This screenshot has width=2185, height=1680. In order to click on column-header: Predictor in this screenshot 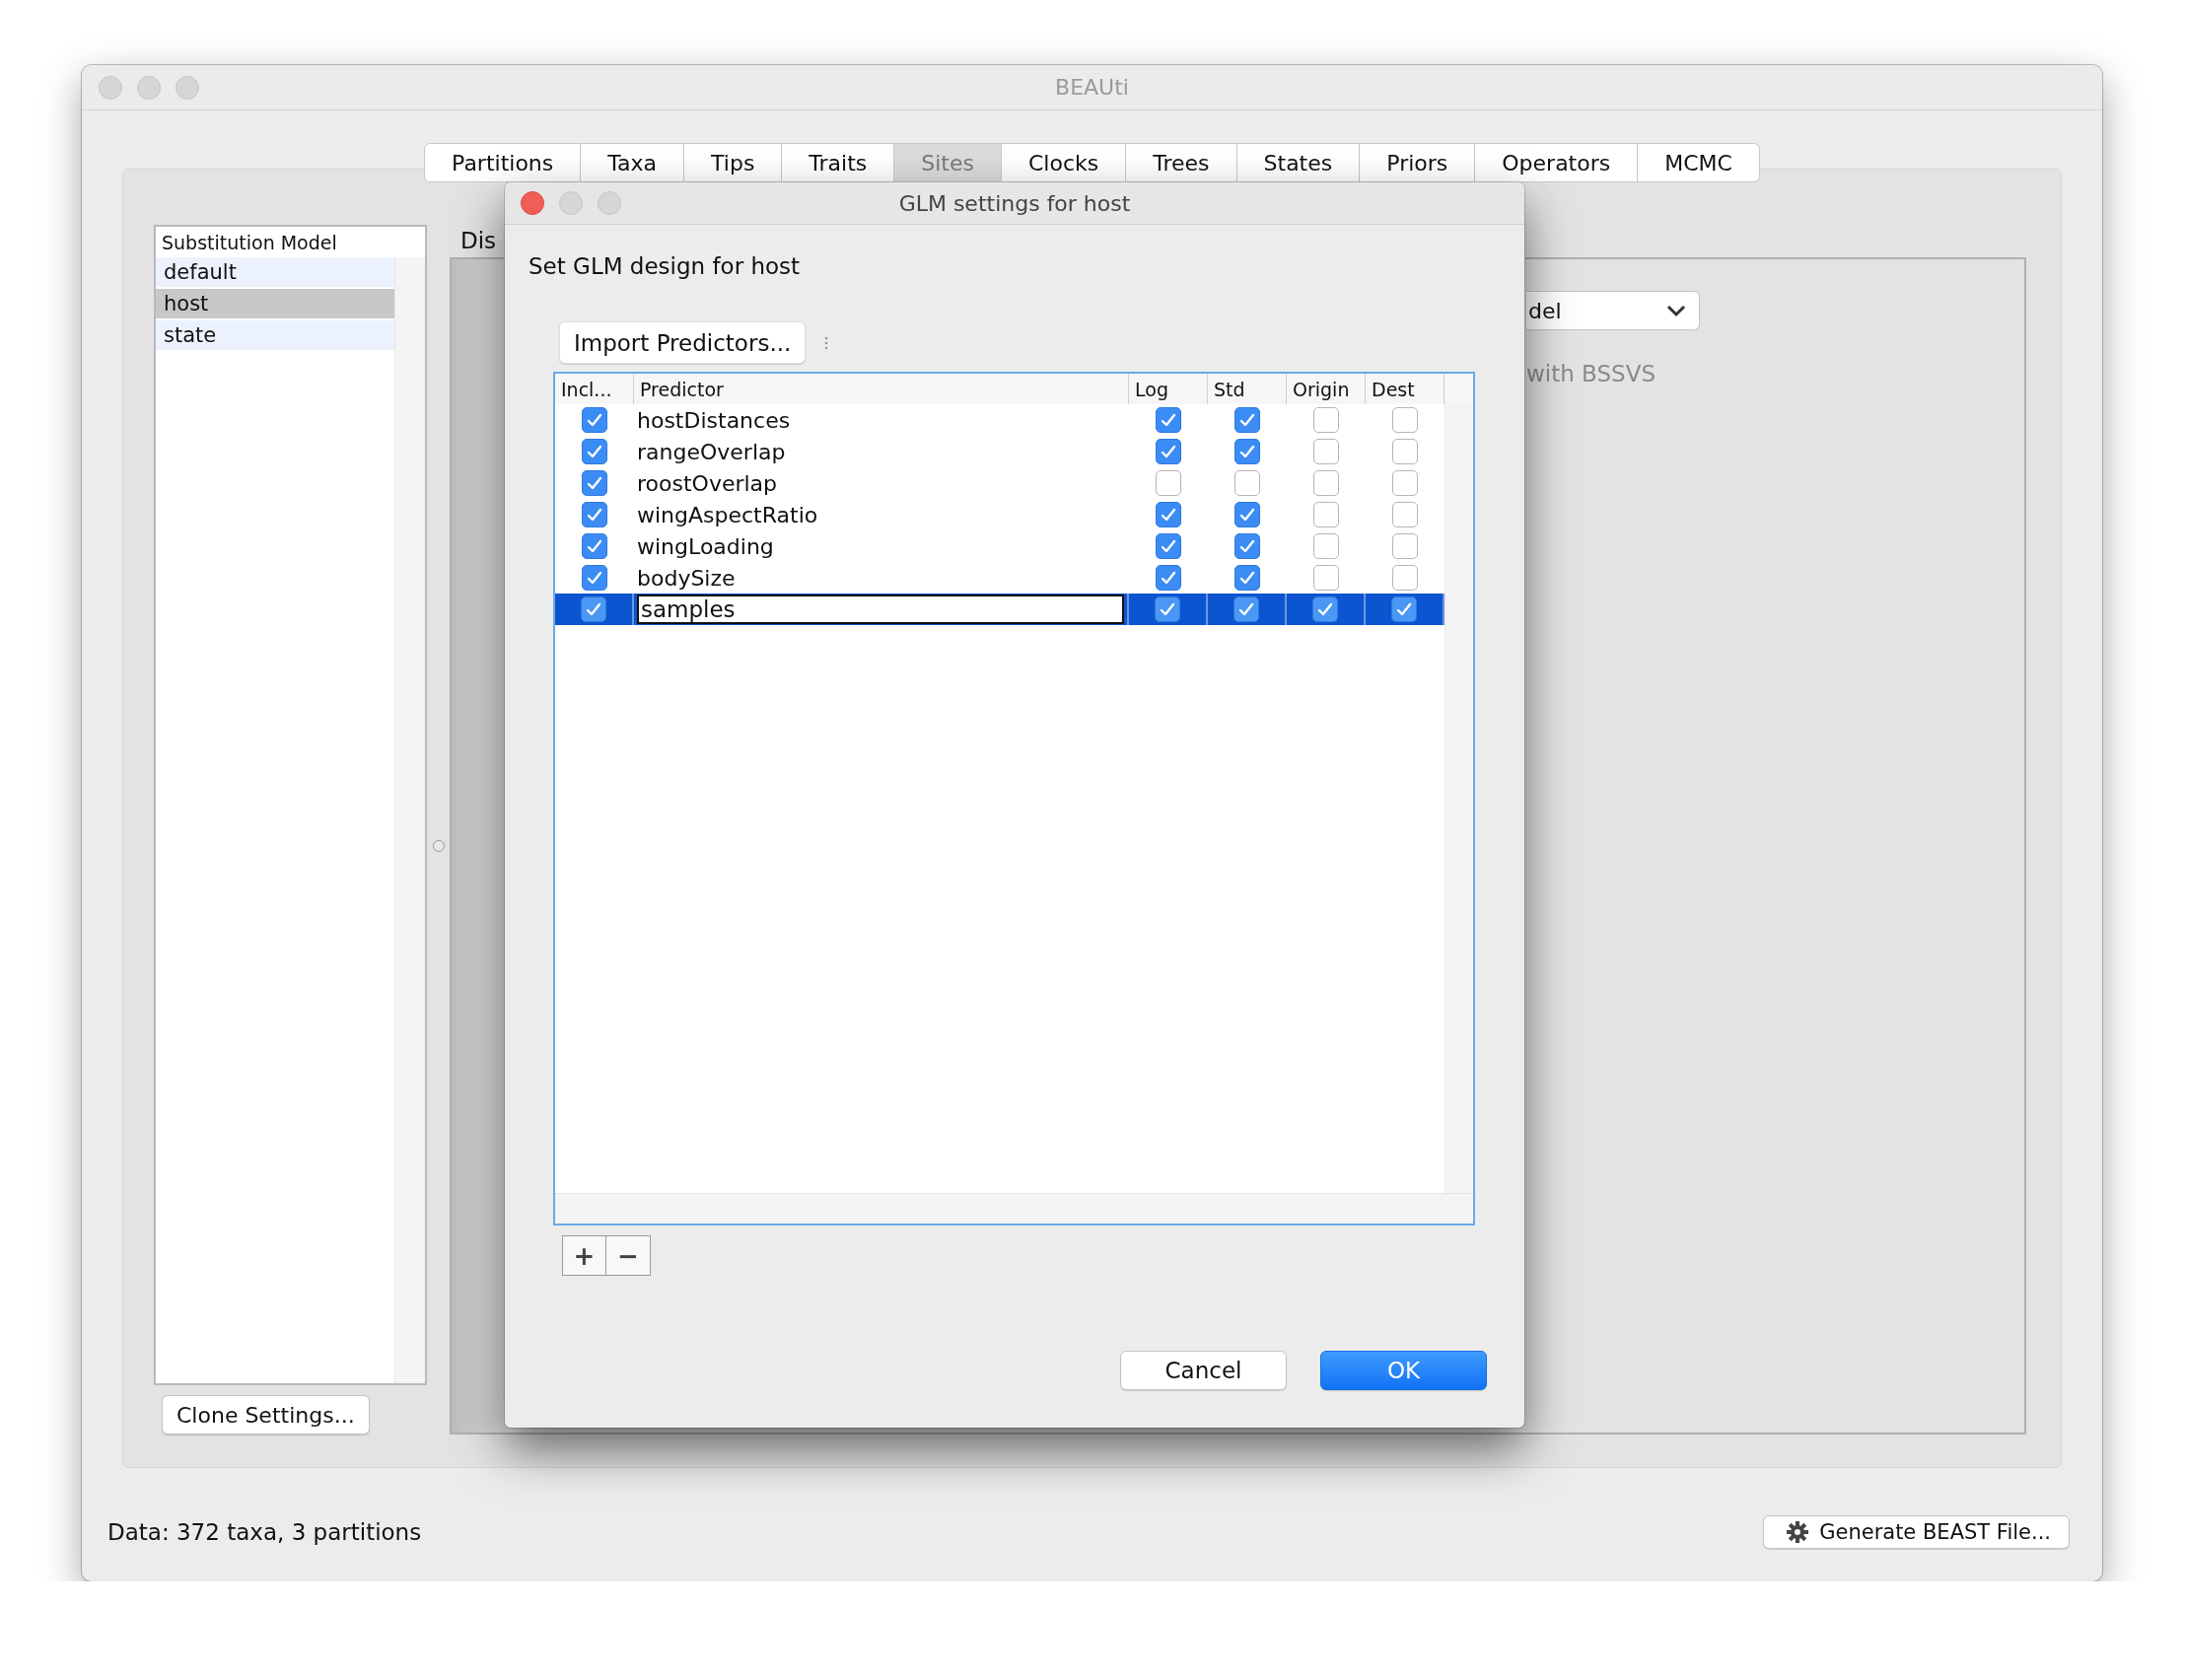, I will do `click(881, 389)`.